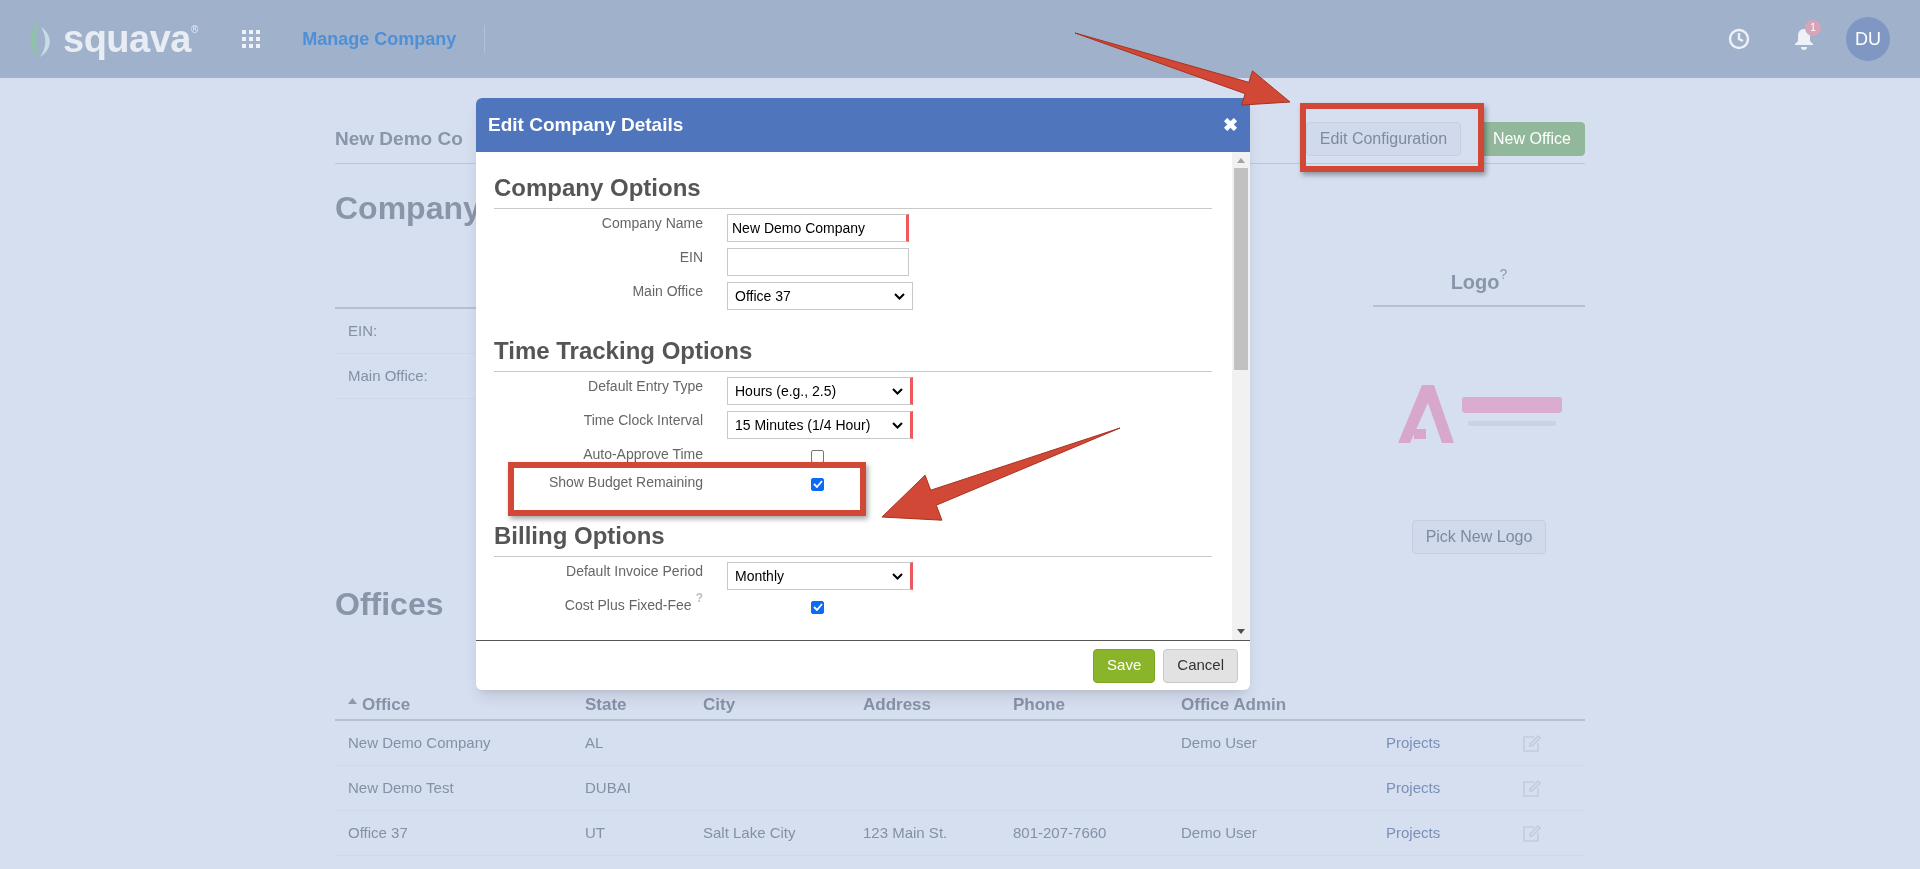 The image size is (1920, 869). What do you see at coordinates (394, 39) in the screenshot?
I see `page-title: Manage Company` at bounding box center [394, 39].